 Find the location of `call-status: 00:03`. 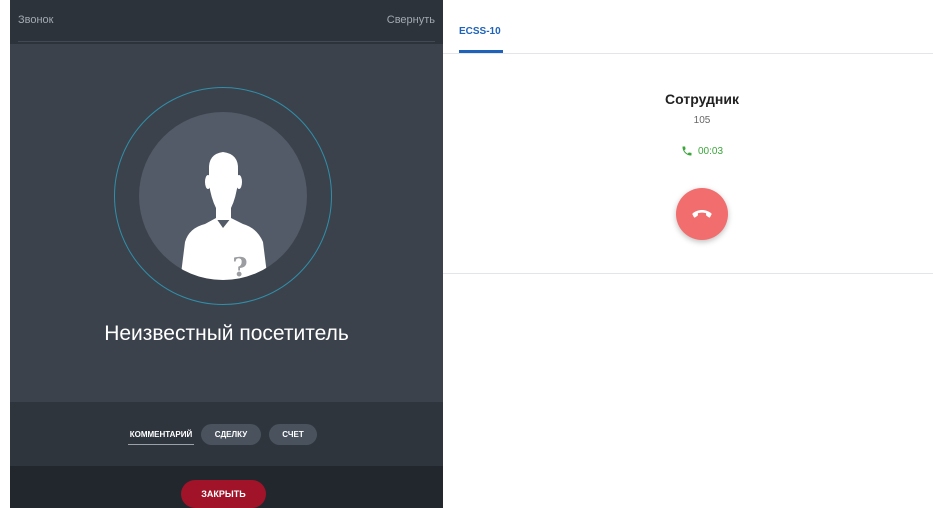

call-status: 00:03 is located at coordinates (702, 151).